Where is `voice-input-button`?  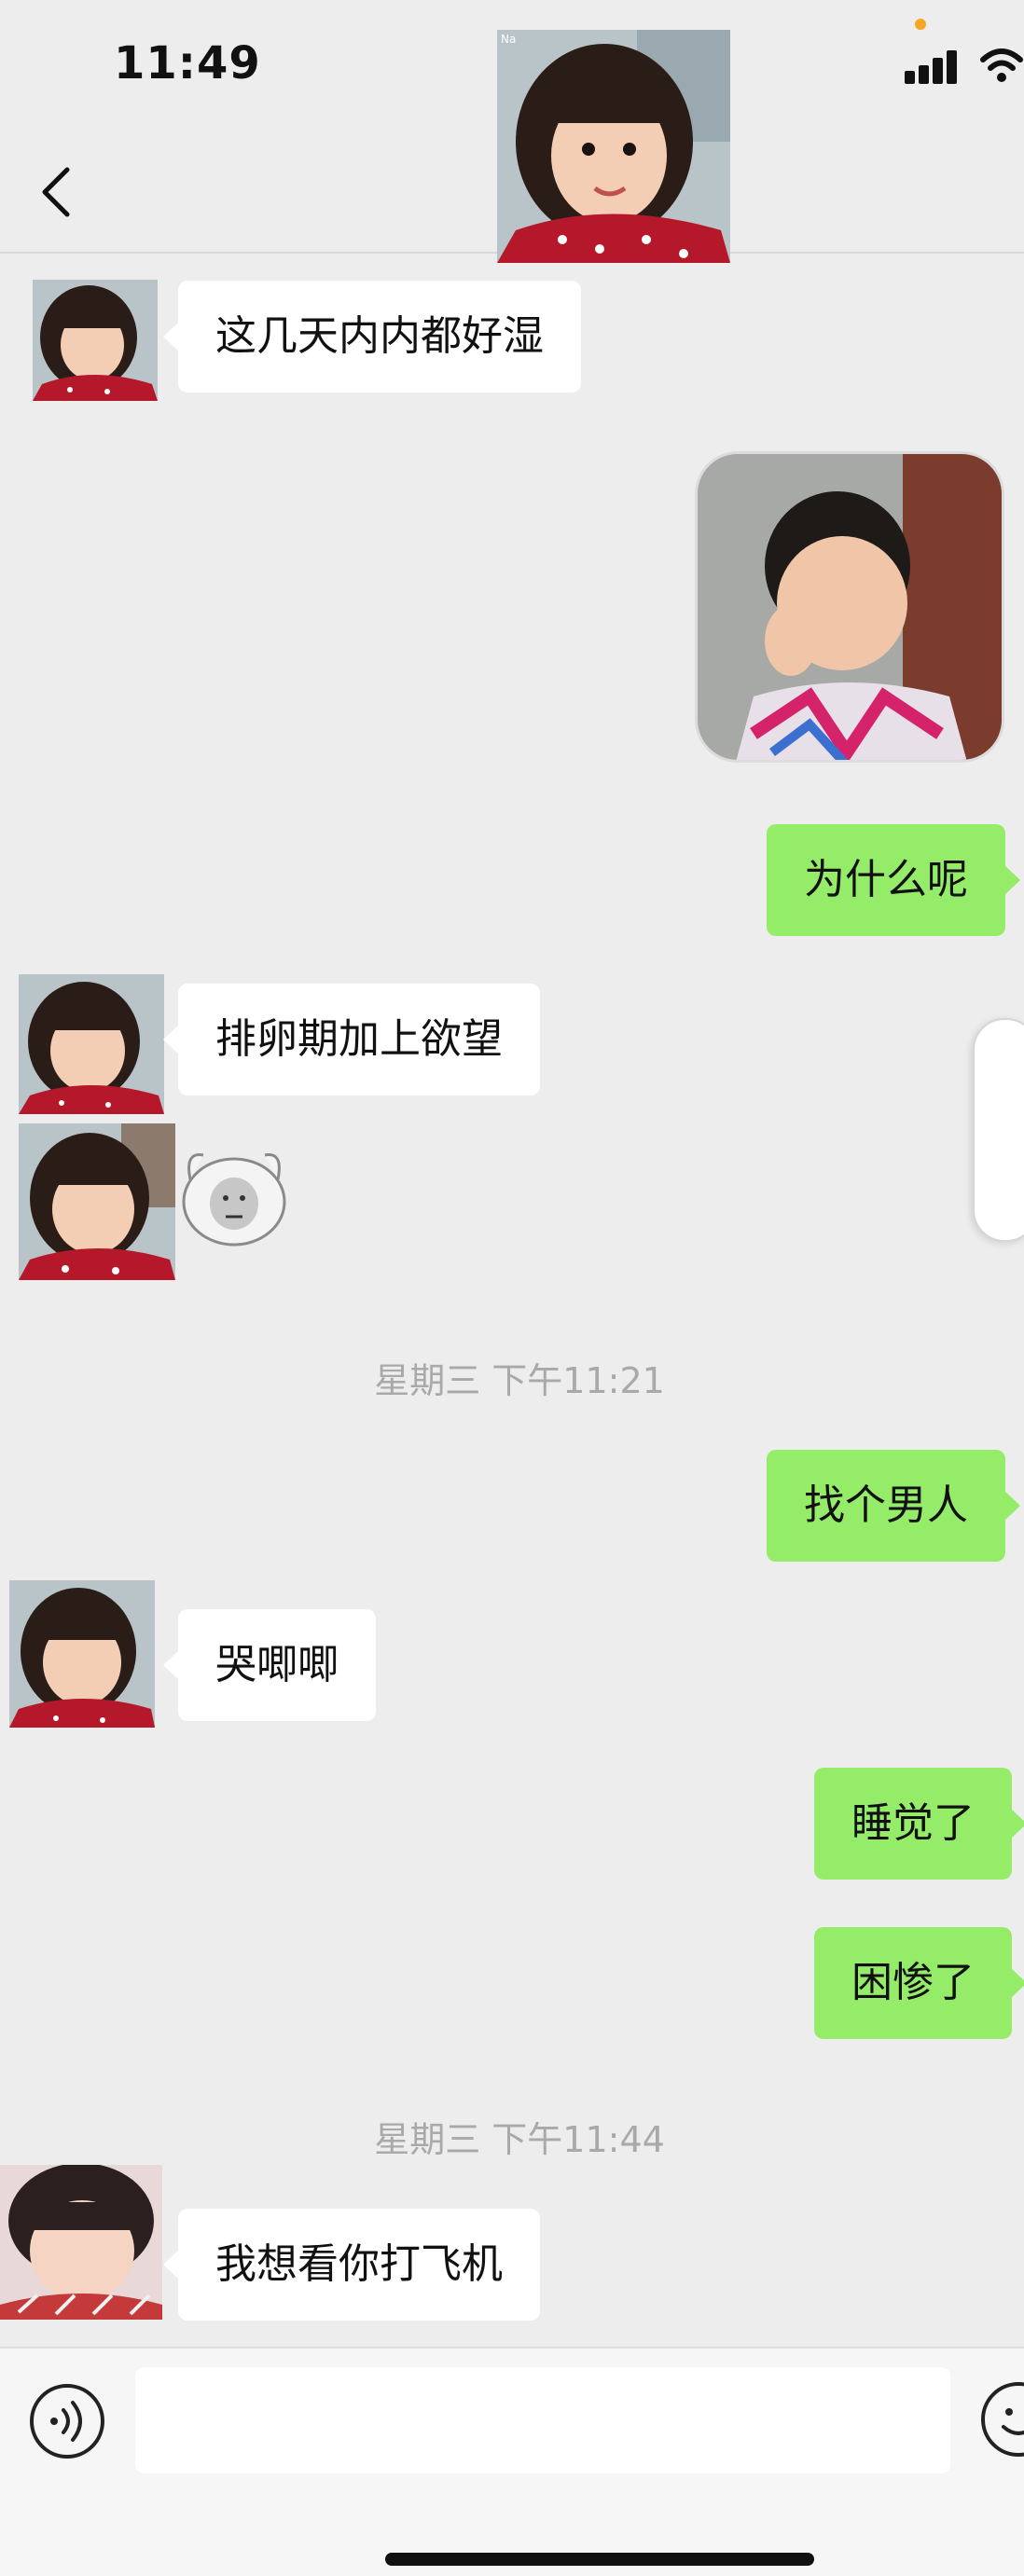
voice-input-button is located at coordinates (67, 2421).